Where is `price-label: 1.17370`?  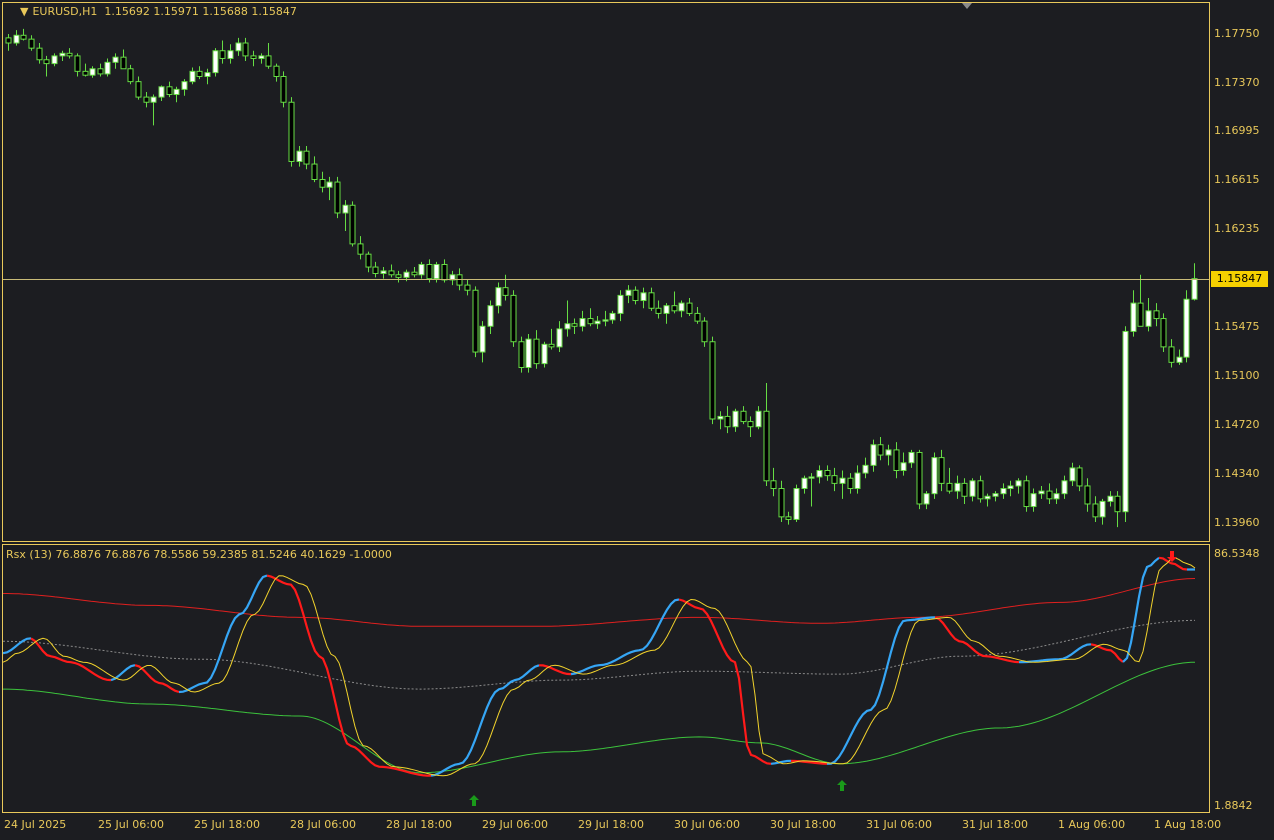 price-label: 1.17370 is located at coordinates (1237, 82).